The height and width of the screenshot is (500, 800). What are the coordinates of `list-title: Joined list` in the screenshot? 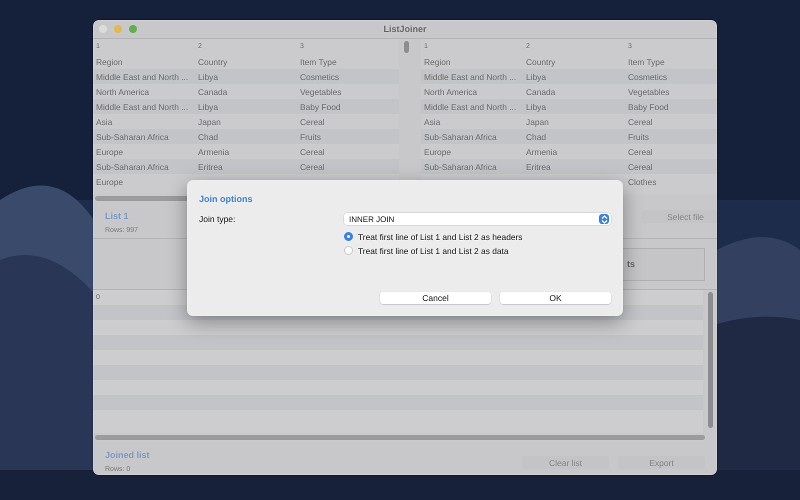 It's located at (127, 455).